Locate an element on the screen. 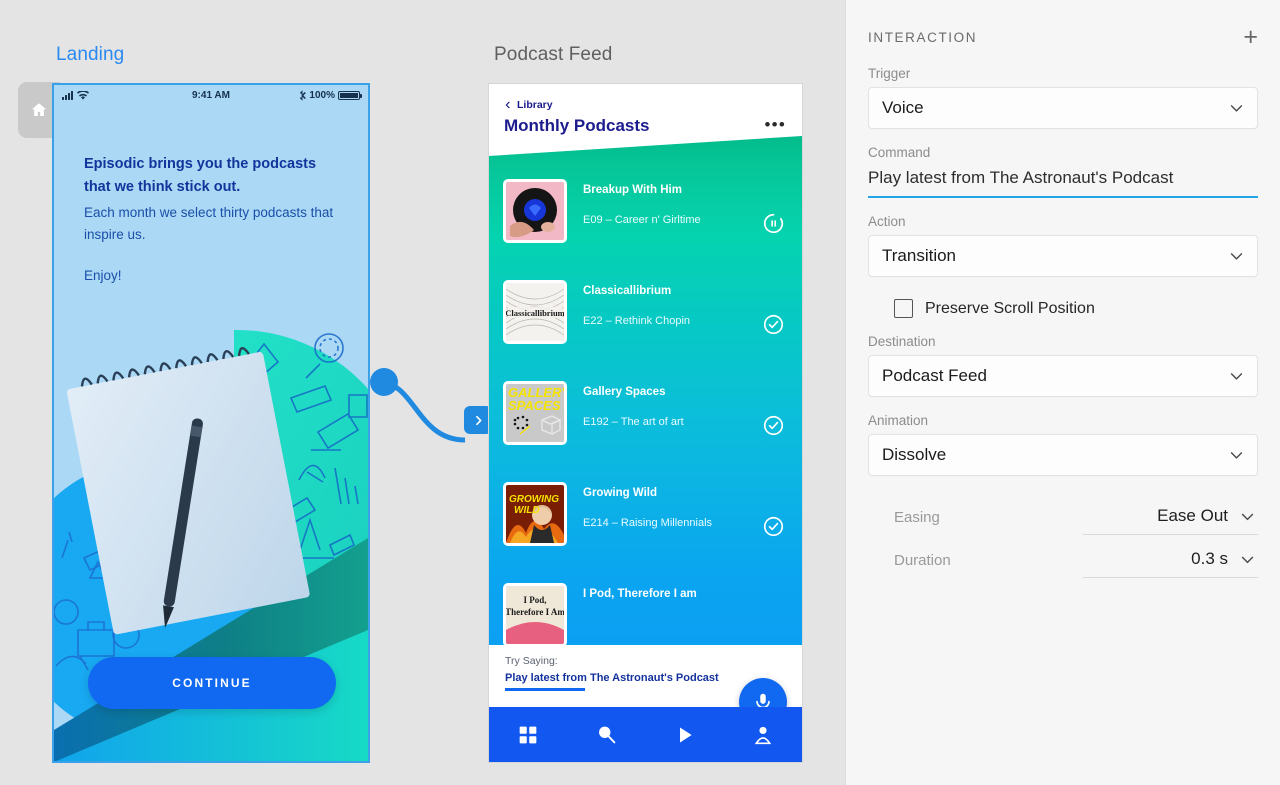 The image size is (1280, 785). duration-field: Duration 0.3 s is located at coordinates (1063, 556).